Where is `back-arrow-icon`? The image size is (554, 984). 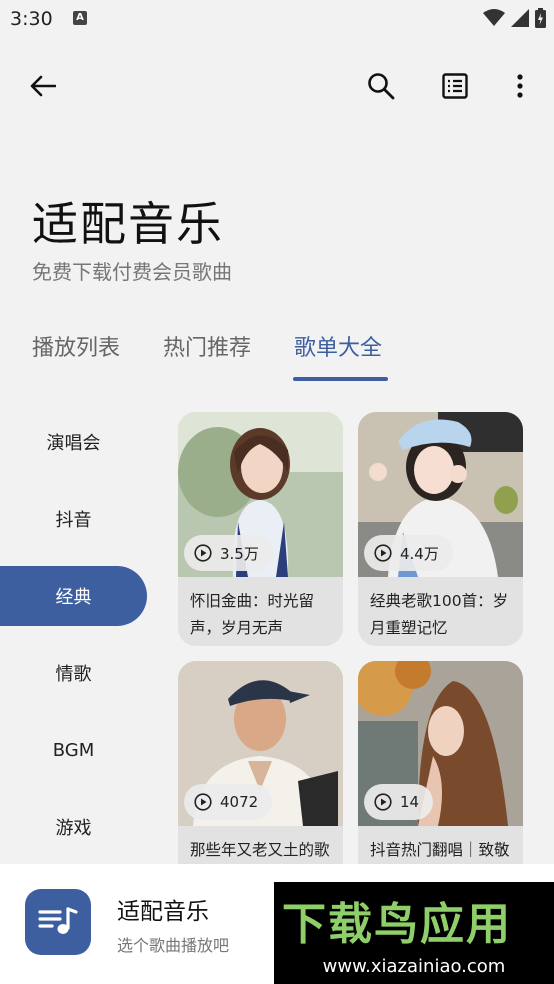 back-arrow-icon is located at coordinates (43, 86).